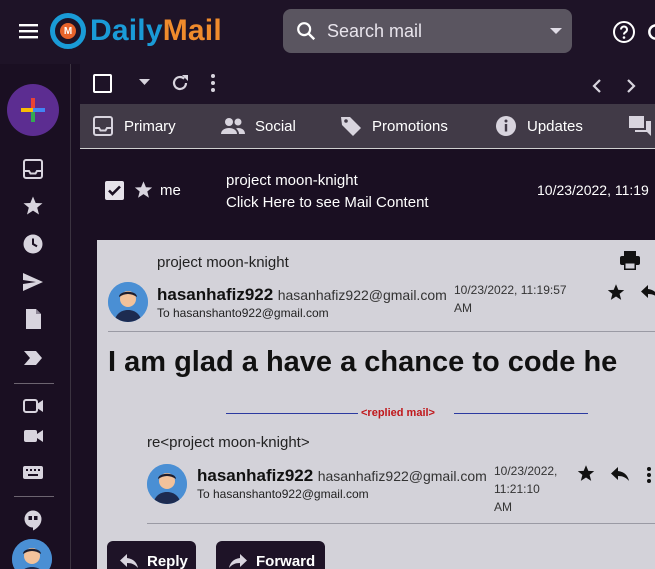 This screenshot has height=569, width=655. I want to click on tab-primary: Primary, so click(134, 126).